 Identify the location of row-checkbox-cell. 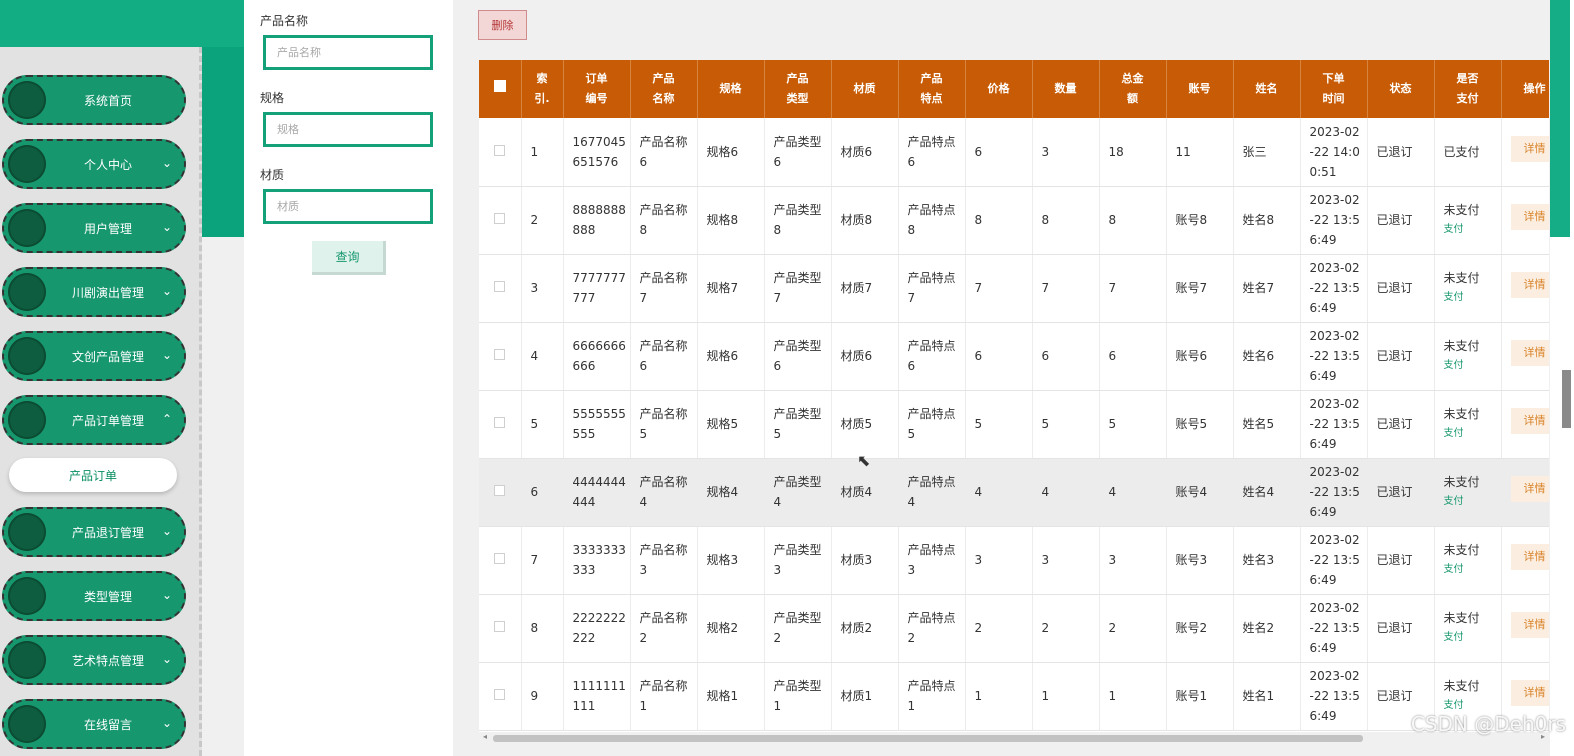
(500, 696).